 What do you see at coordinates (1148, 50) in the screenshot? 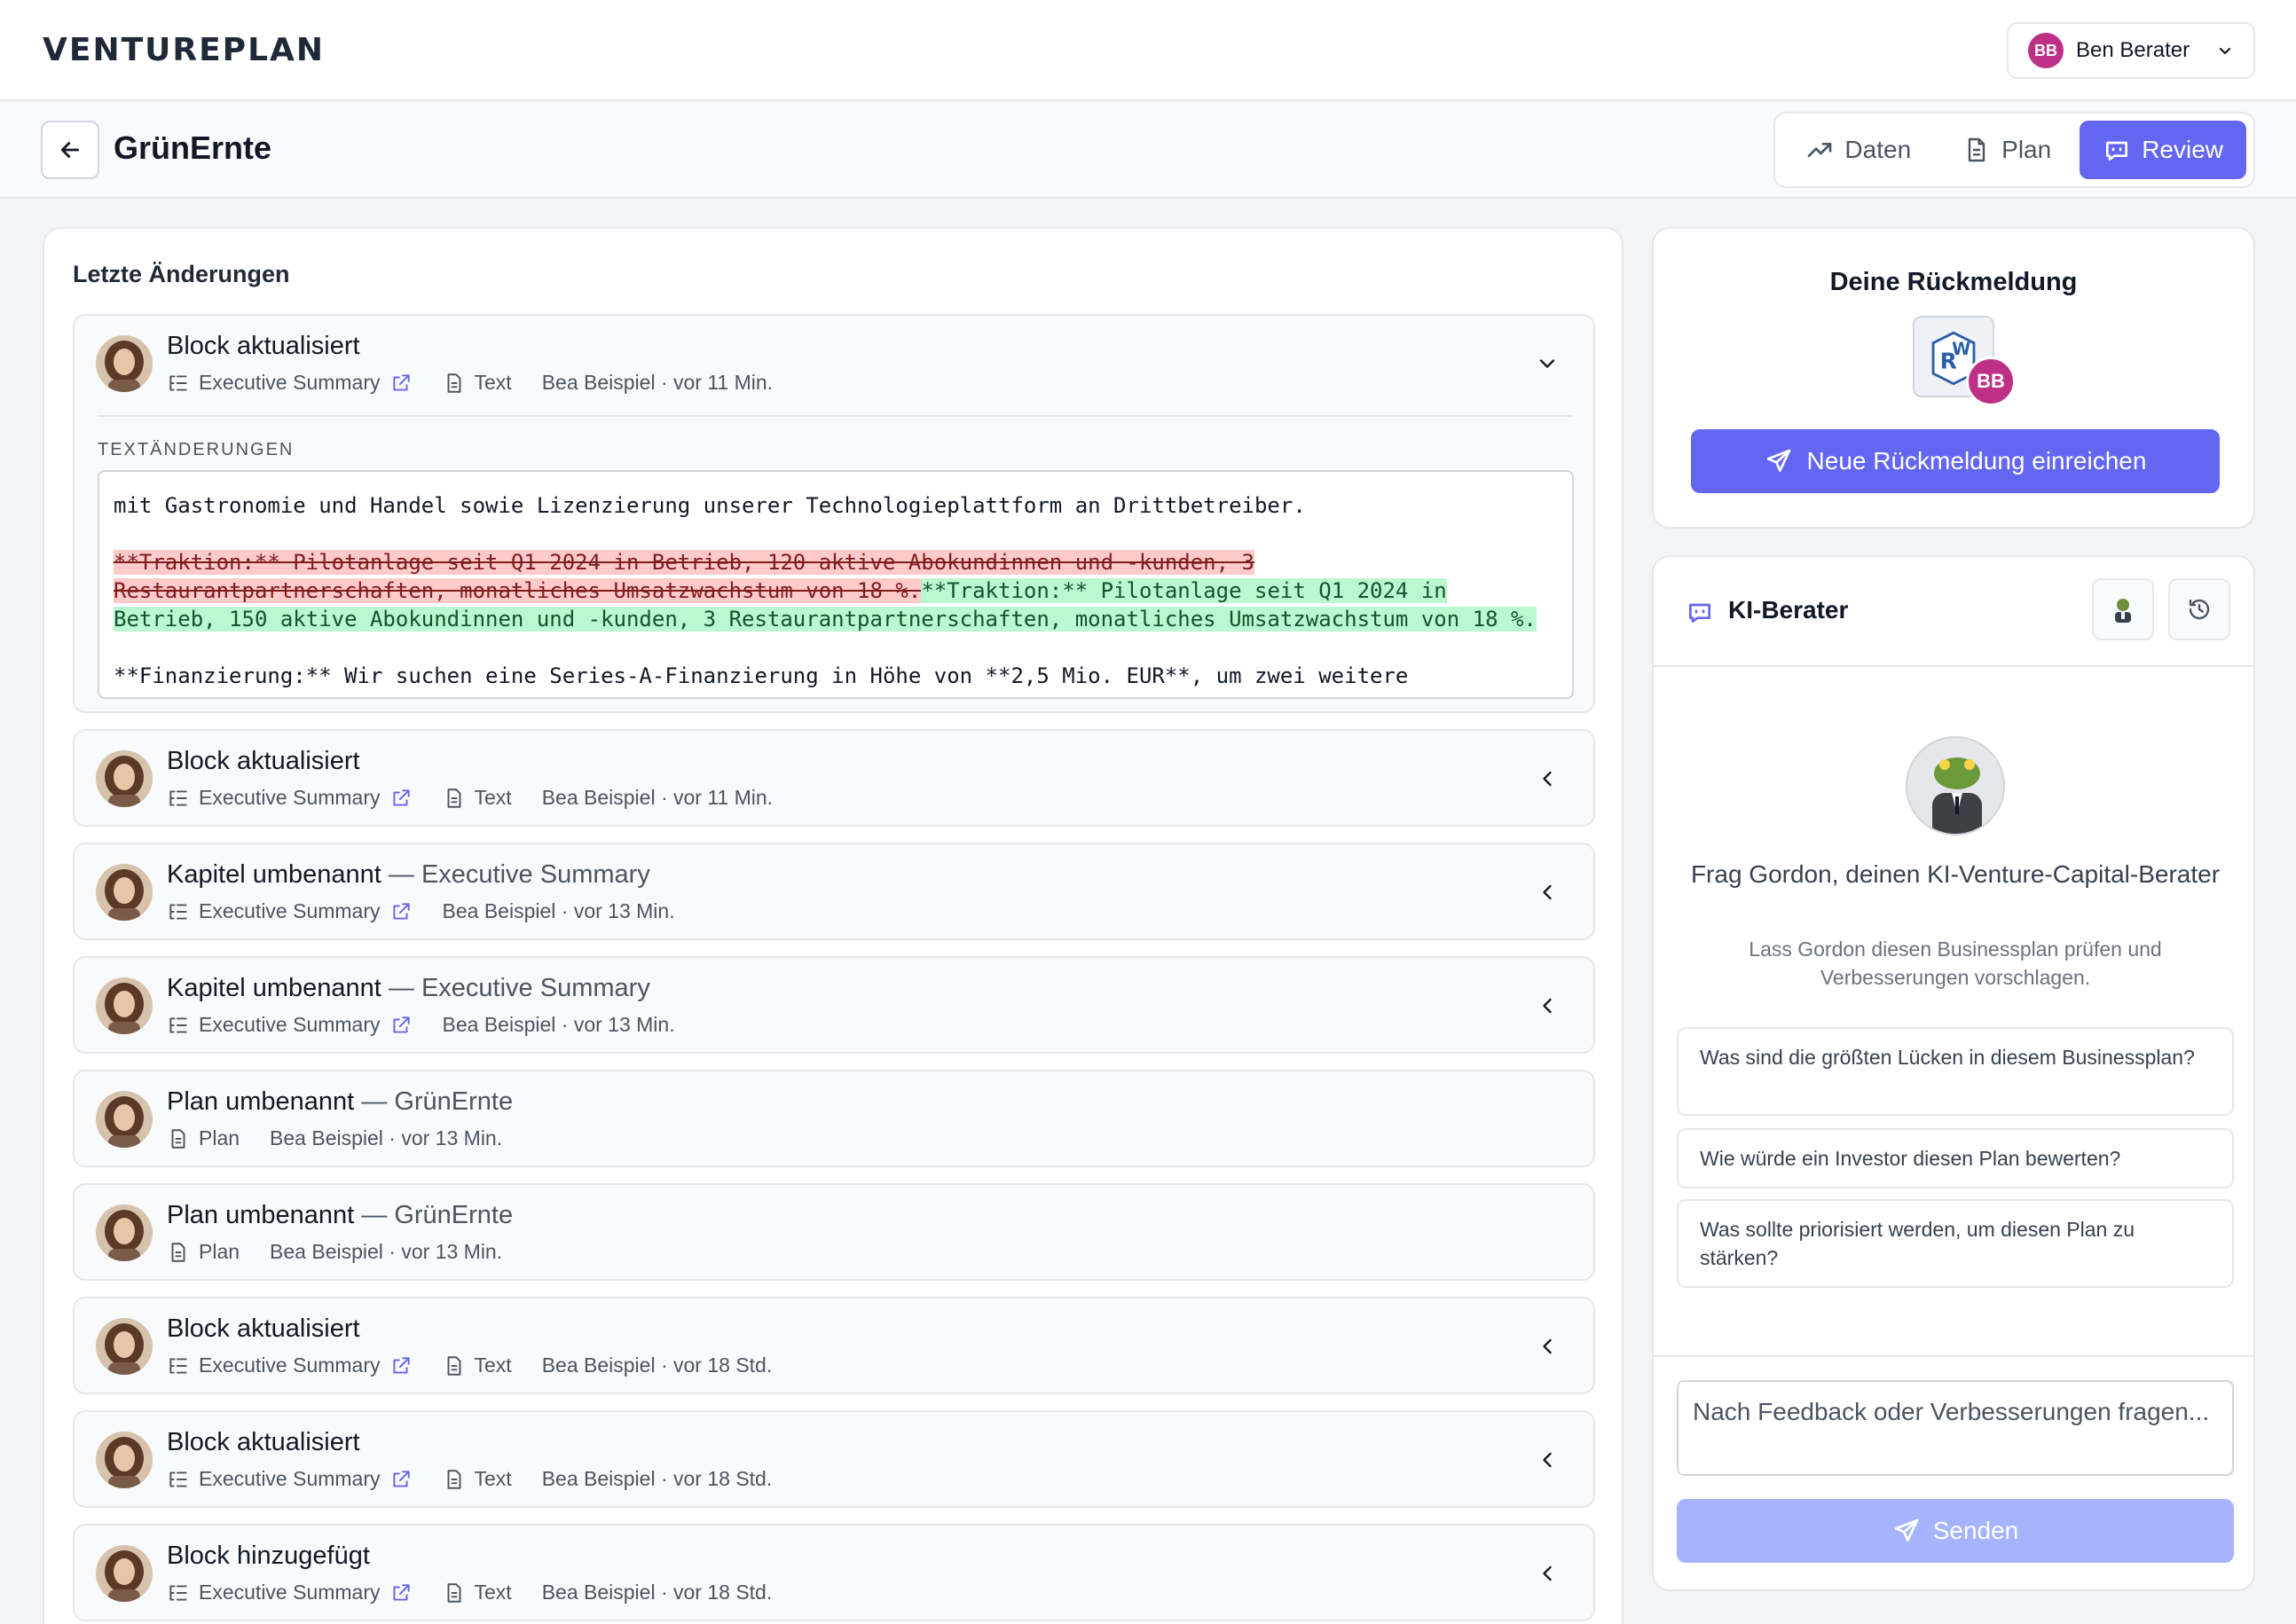
I see `top-bar: VENTUREPLAN BB Ben Berater` at bounding box center [1148, 50].